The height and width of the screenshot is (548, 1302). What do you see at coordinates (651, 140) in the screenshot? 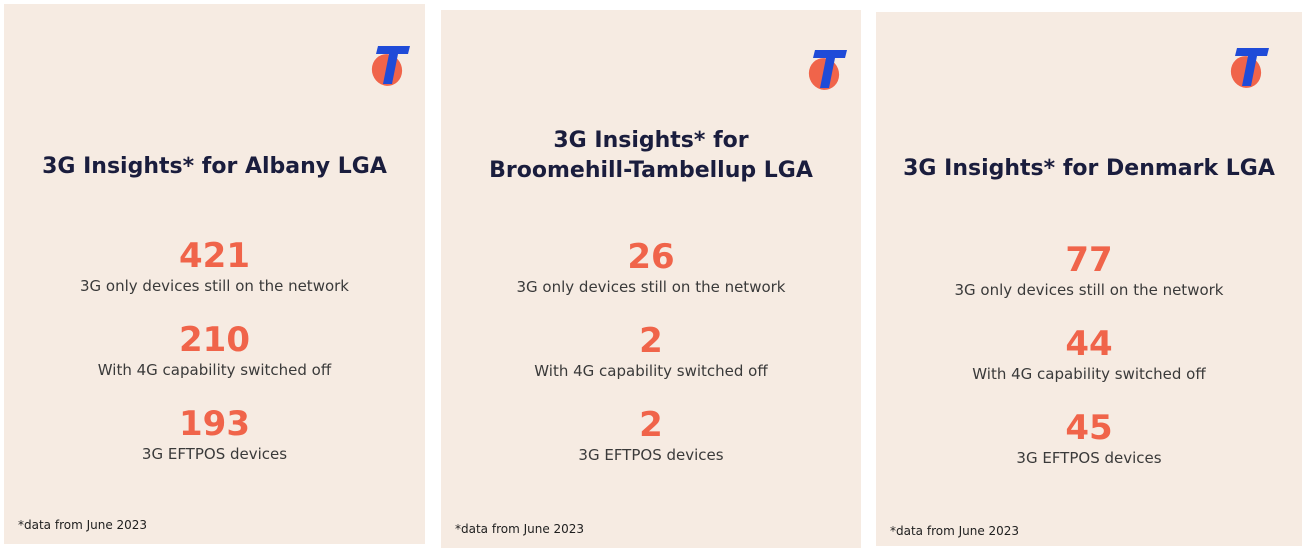
I see `card-title-line1: 3G Insights* for` at bounding box center [651, 140].